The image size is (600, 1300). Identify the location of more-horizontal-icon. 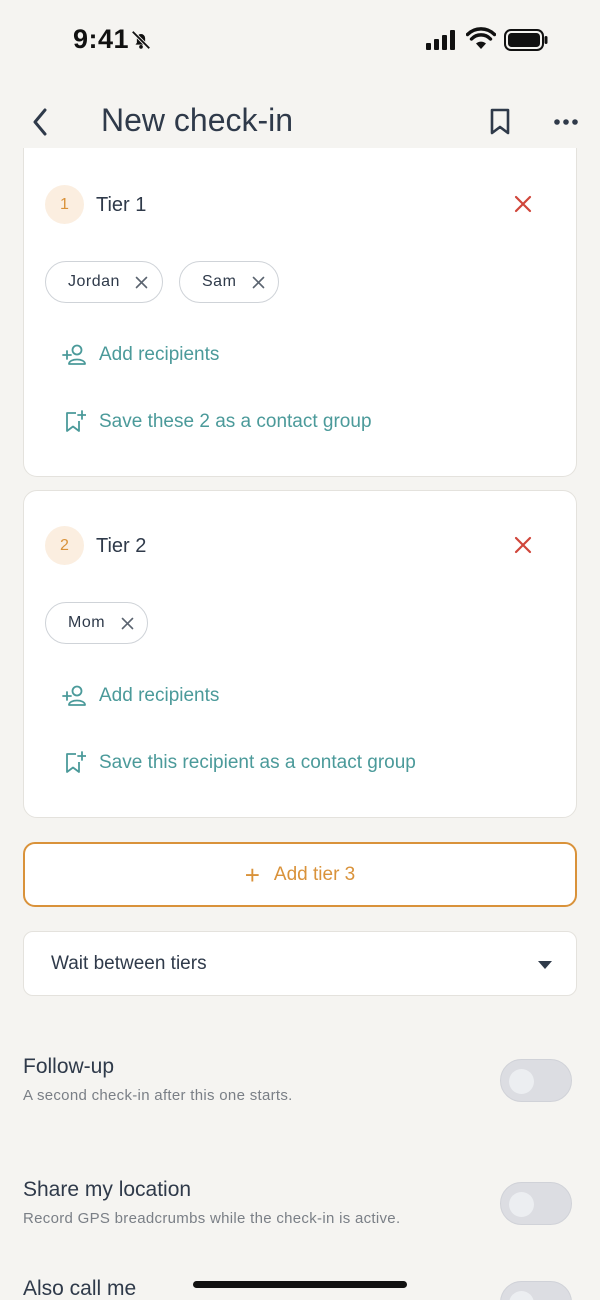
(566, 122).